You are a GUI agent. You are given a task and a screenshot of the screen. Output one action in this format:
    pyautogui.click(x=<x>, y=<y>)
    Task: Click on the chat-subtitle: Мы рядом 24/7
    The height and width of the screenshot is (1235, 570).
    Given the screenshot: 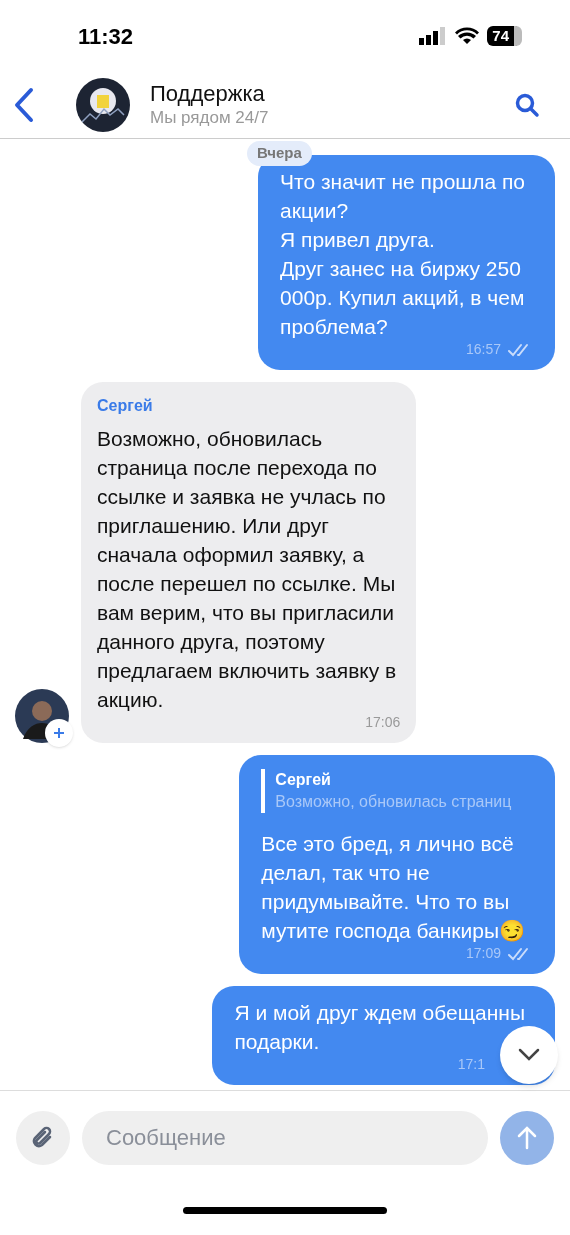 What is the action you would take?
    pyautogui.click(x=209, y=118)
    